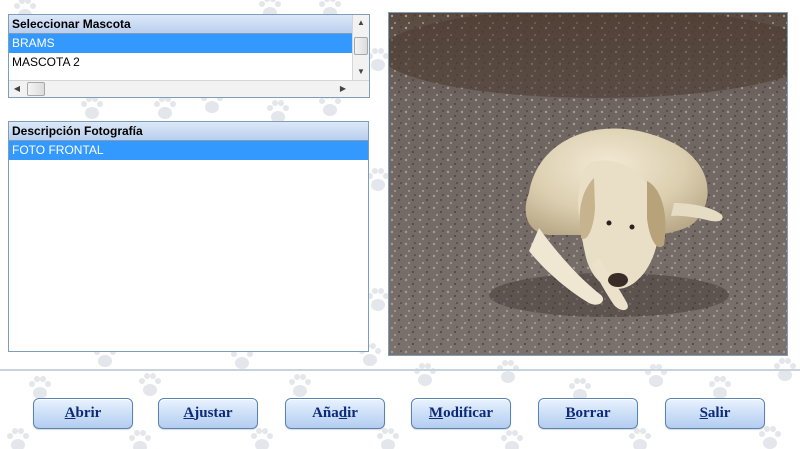 The image size is (800, 449). I want to click on mascota-list-item: MASCOTA 2, so click(180, 62).